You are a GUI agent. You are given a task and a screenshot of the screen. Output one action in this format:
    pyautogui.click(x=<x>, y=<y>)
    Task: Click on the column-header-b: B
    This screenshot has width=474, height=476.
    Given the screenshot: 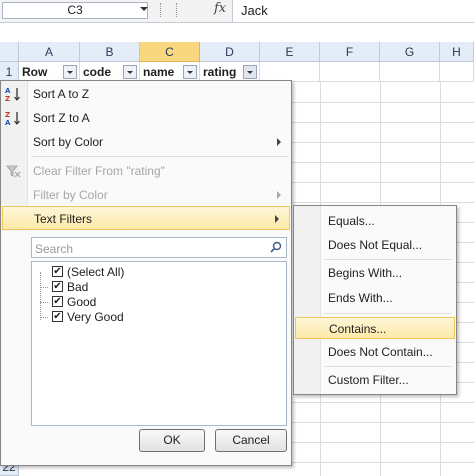 What is the action you would take?
    pyautogui.click(x=110, y=52)
    